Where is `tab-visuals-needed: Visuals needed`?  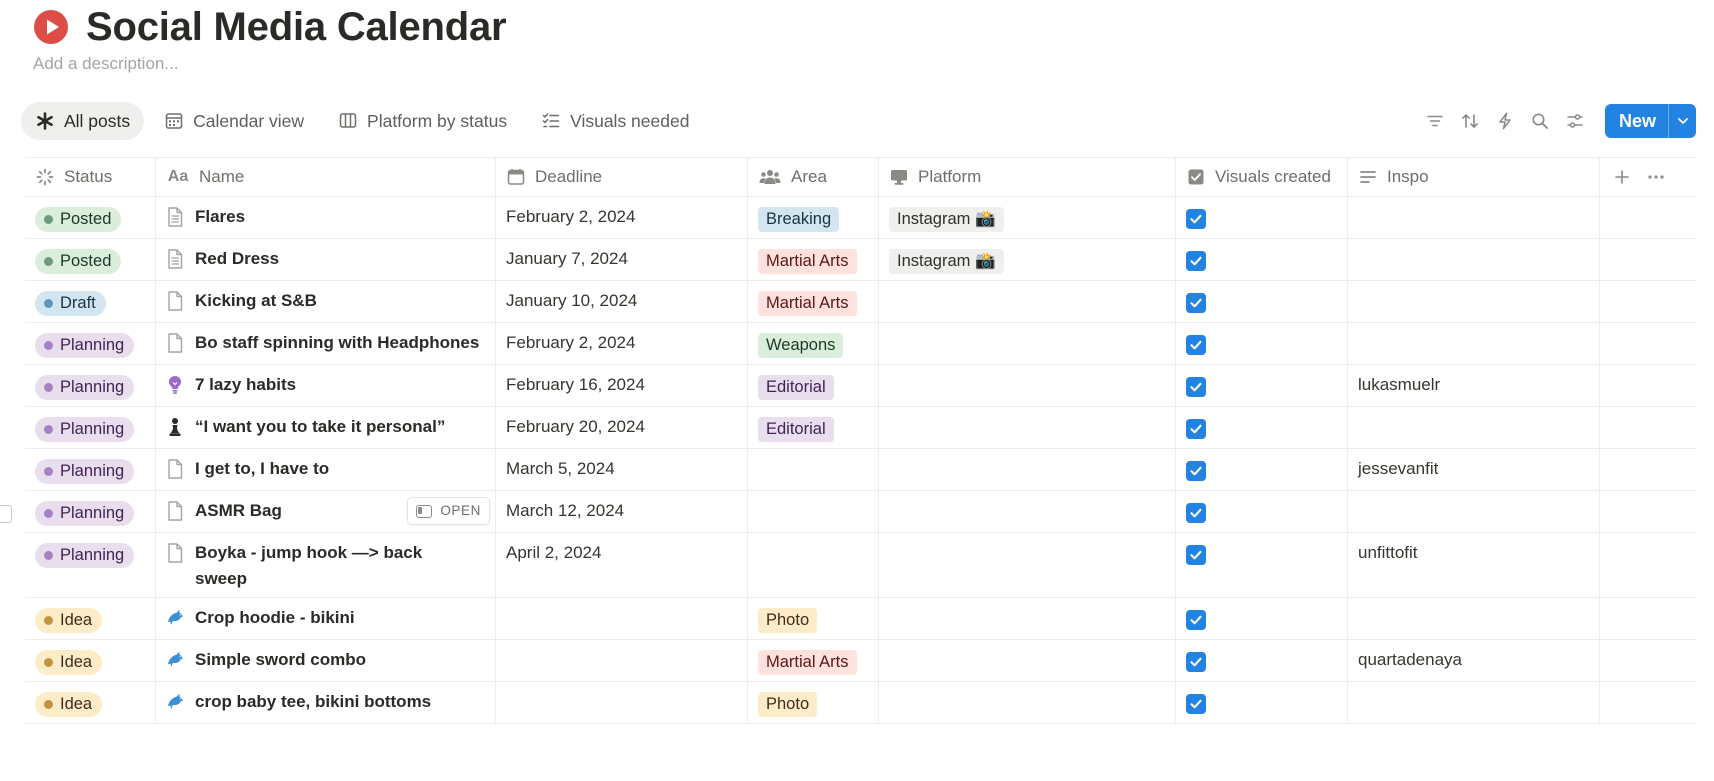 tab-visuals-needed: Visuals needed is located at coordinates (615, 121).